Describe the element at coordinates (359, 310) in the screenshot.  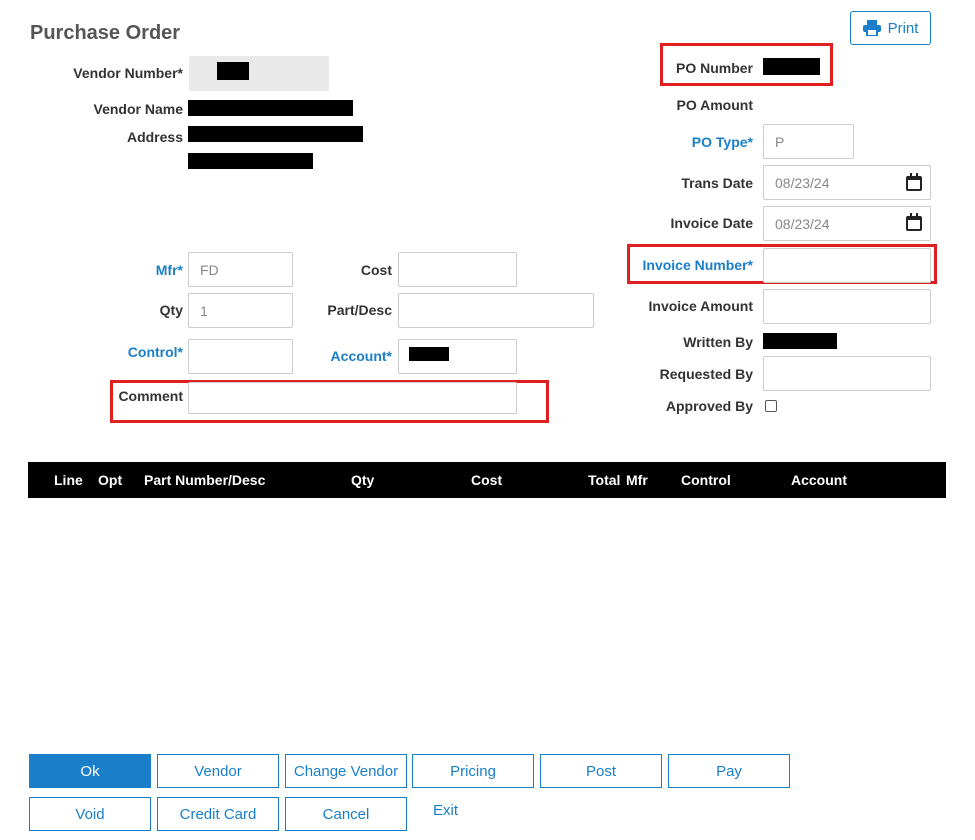
I see `part-desc-label: Part/Desc` at that location.